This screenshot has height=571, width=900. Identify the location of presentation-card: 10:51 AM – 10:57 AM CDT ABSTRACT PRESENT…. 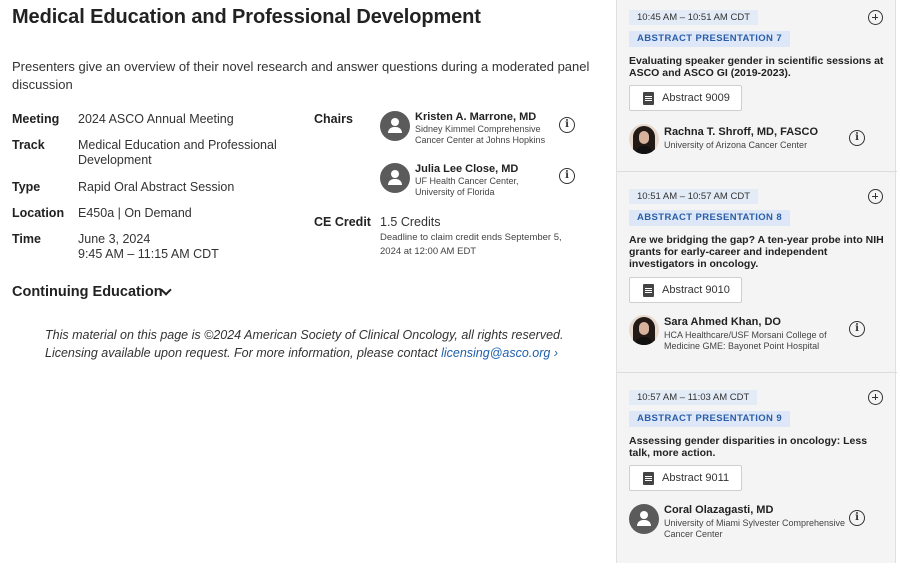
(757, 272).